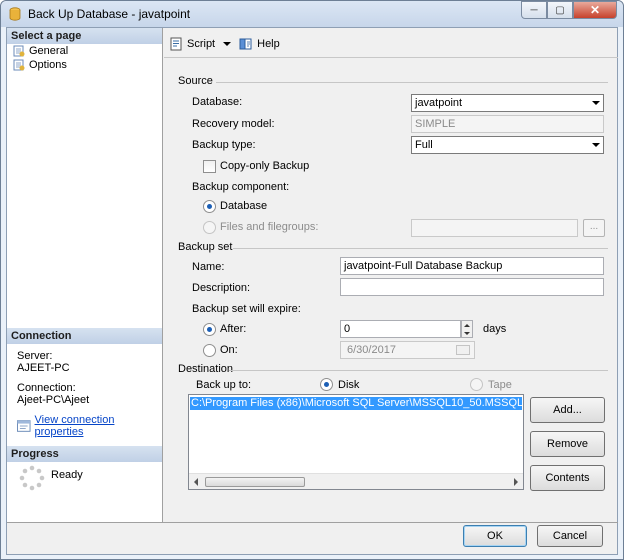 The image size is (624, 560). I want to click on toolbar-divider, so click(391, 57).